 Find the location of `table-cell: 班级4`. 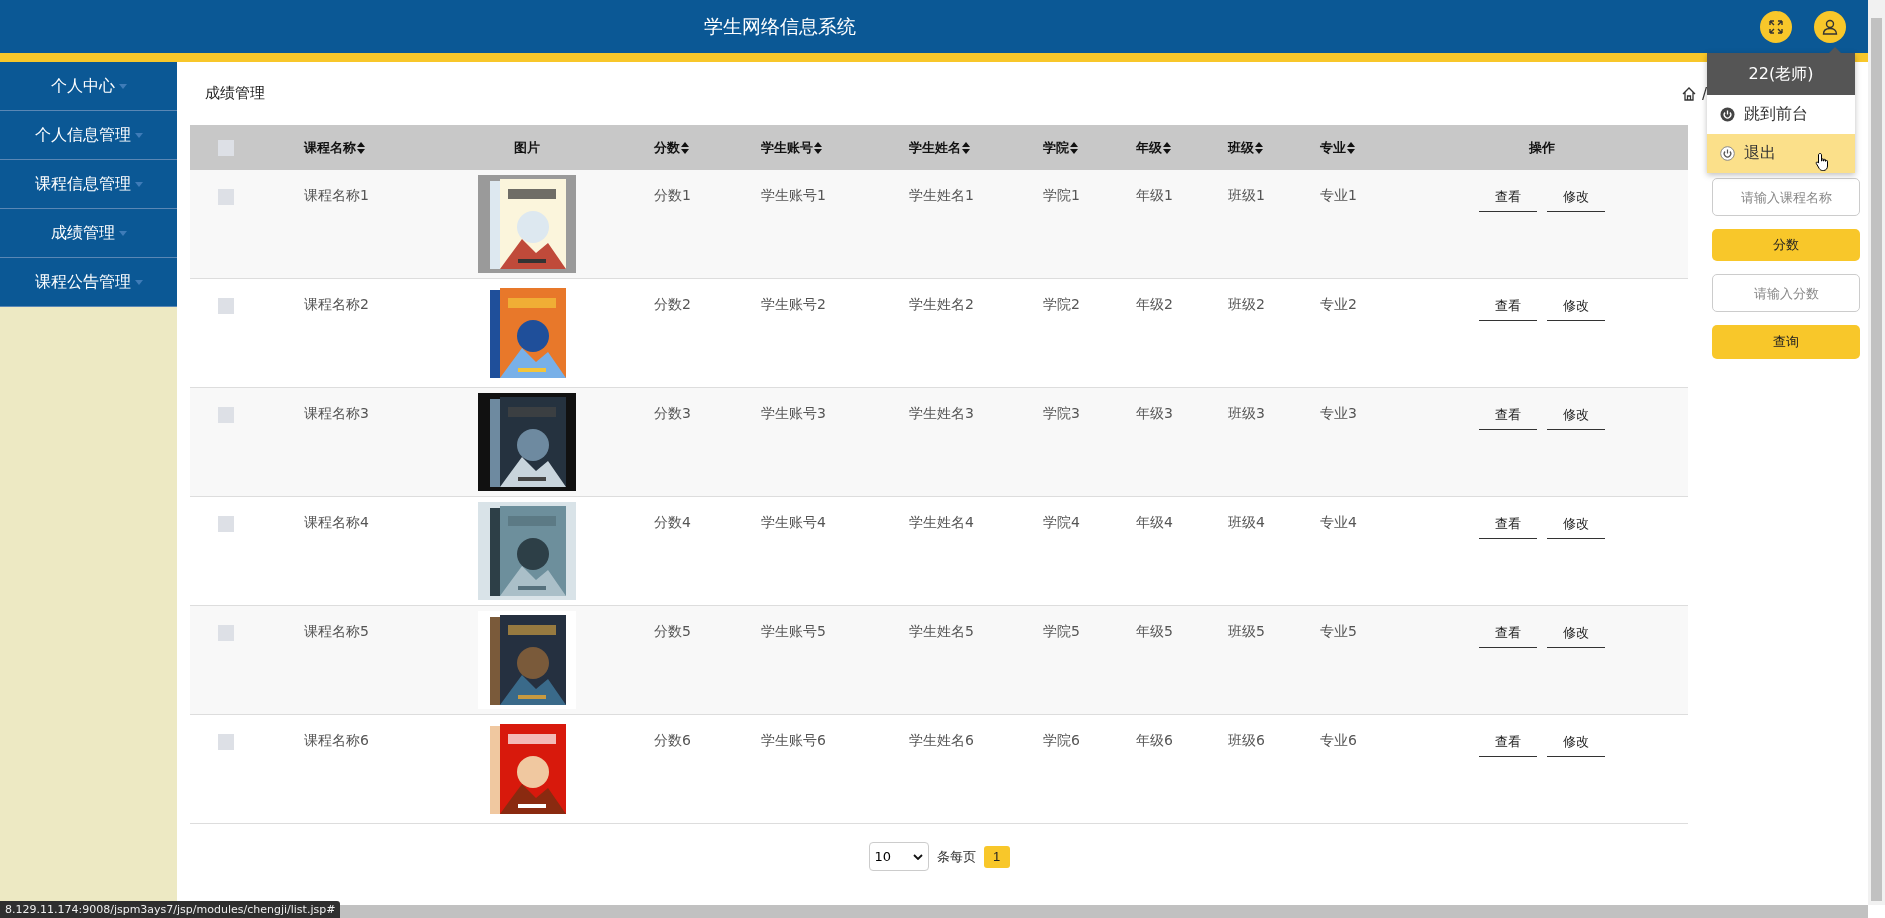

table-cell: 班级4 is located at coordinates (1246, 523).